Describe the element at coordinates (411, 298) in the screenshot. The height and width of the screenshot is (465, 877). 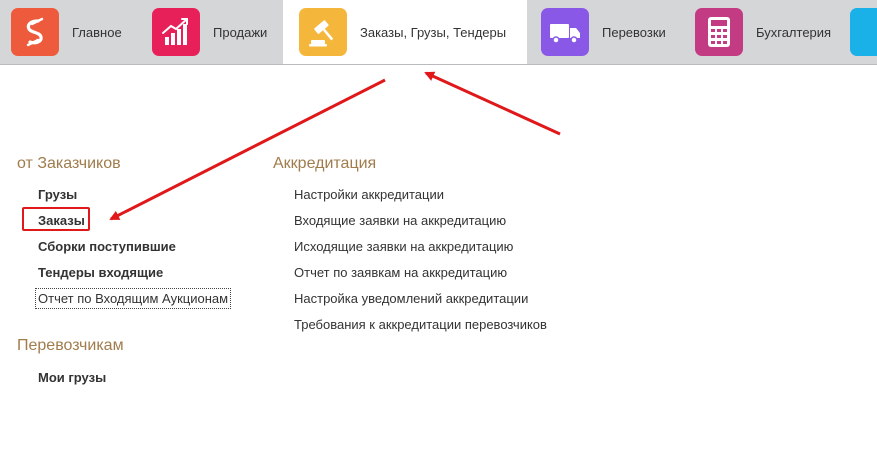
I see `link-accreditation-notification-settings: Настройка уведомлений аккредитации` at that location.